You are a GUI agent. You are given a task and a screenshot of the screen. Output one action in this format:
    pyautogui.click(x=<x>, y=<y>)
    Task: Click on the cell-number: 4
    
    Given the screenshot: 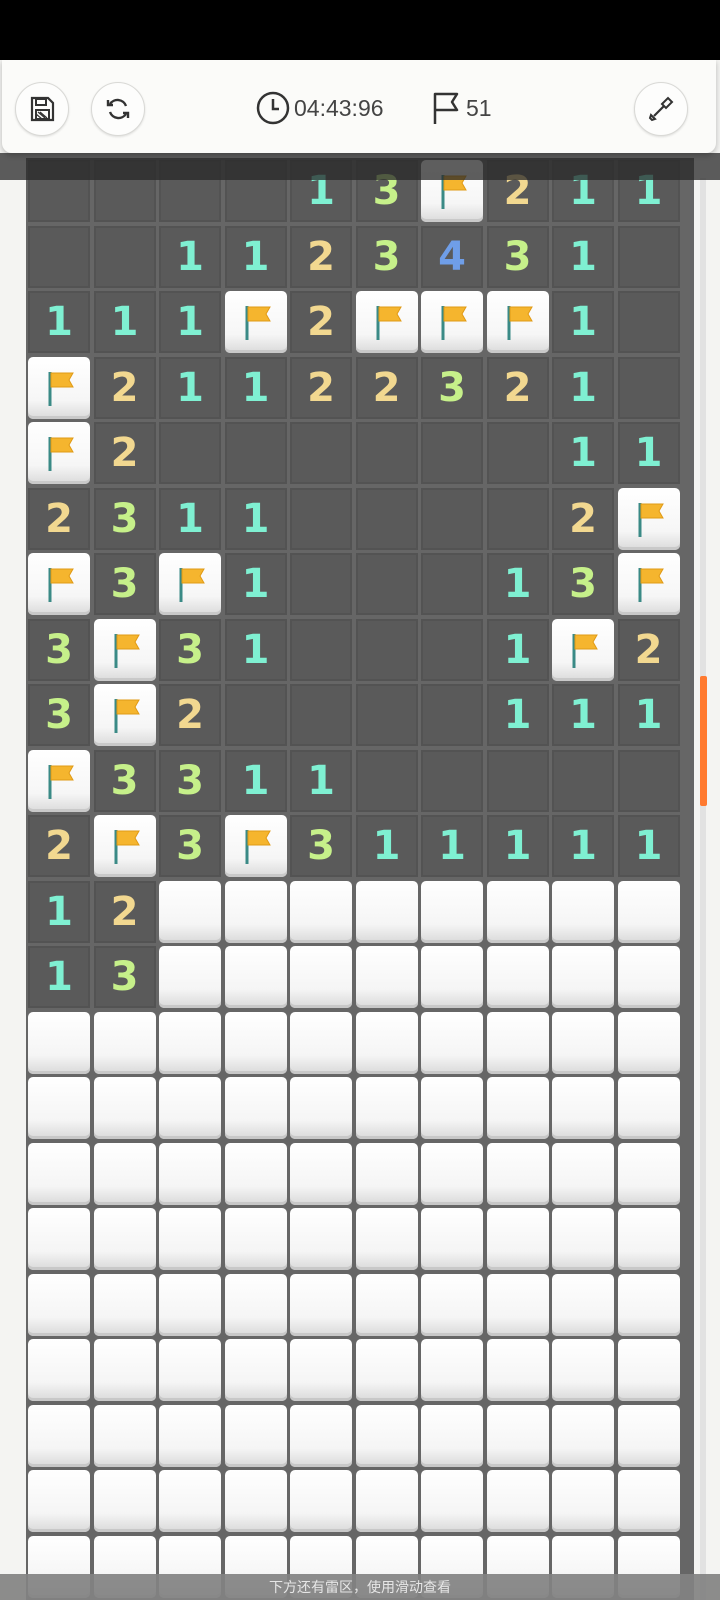 What is the action you would take?
    pyautogui.click(x=452, y=256)
    